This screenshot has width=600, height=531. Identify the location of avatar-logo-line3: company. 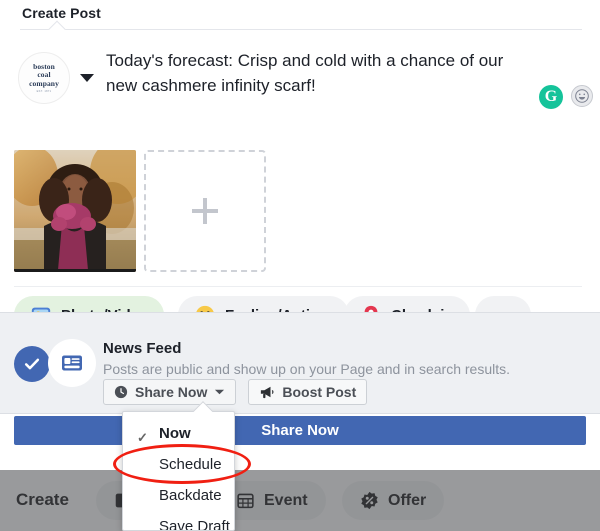
(44, 83).